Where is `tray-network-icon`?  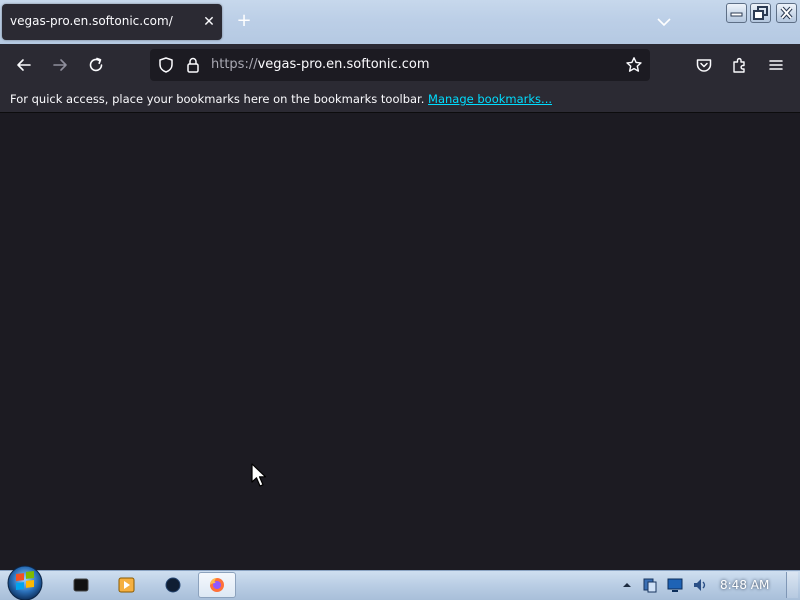 tray-network-icon is located at coordinates (650, 585).